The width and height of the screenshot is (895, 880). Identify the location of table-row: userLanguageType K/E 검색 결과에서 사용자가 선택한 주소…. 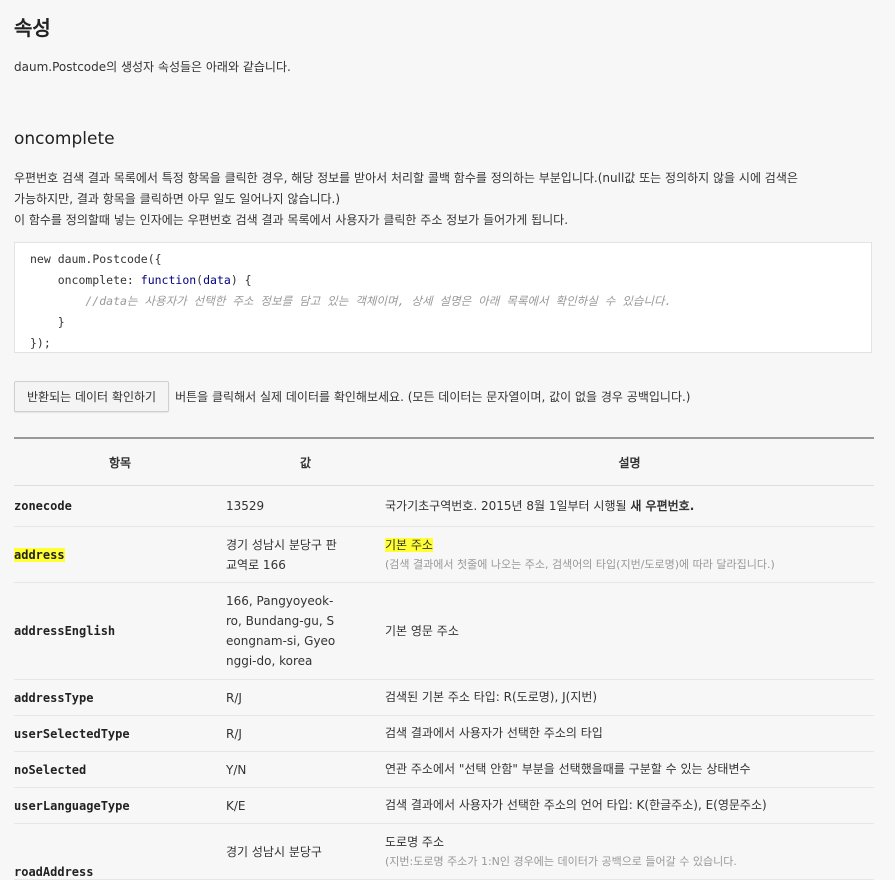
(444, 805).